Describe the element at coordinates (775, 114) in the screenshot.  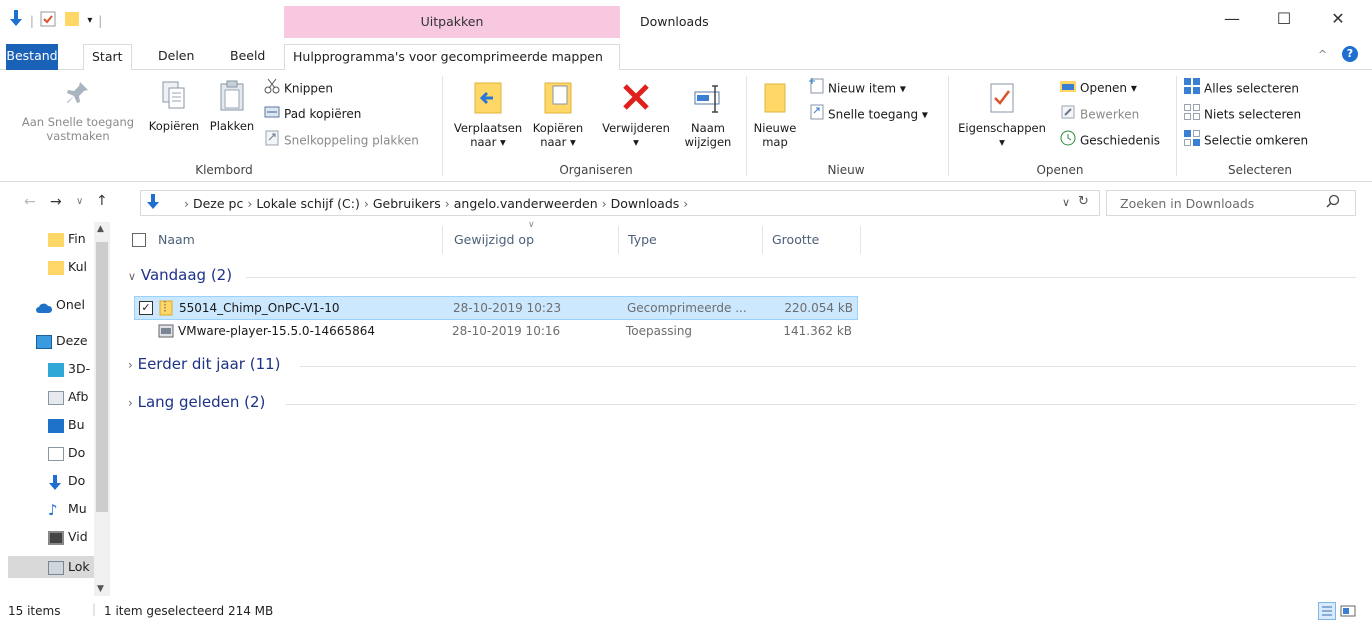
I see `new-folder-button: Nieuwe map` at that location.